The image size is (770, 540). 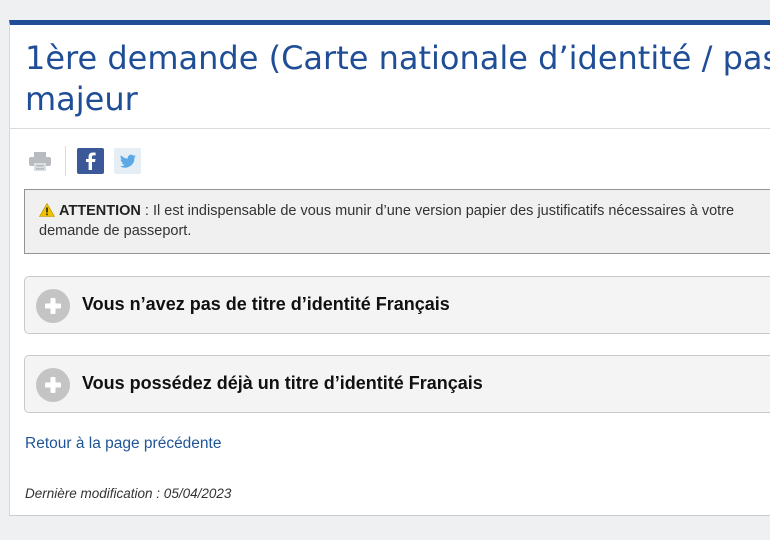 What do you see at coordinates (390, 128) in the screenshot?
I see `title-divider` at bounding box center [390, 128].